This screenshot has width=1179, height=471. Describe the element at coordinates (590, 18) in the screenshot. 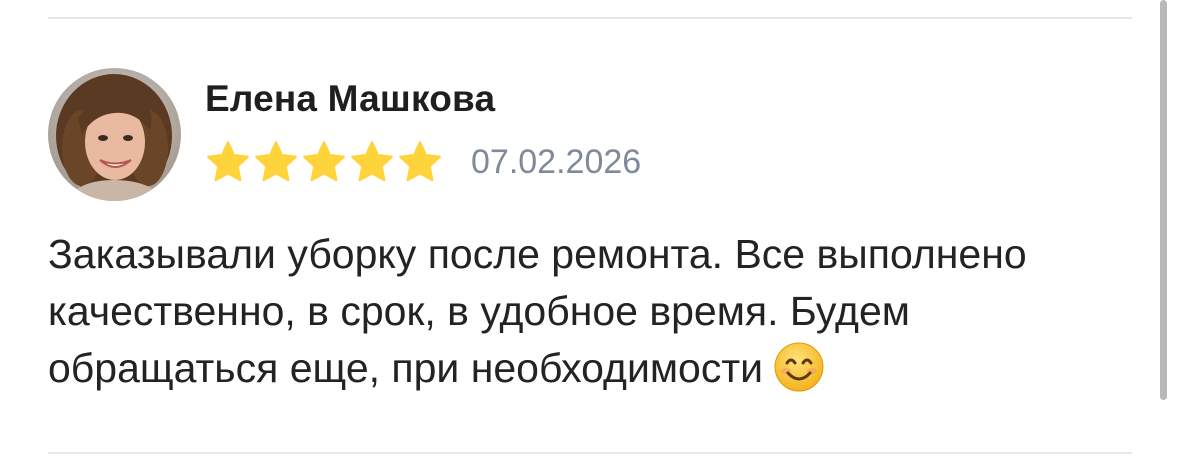

I see `divider-top` at that location.